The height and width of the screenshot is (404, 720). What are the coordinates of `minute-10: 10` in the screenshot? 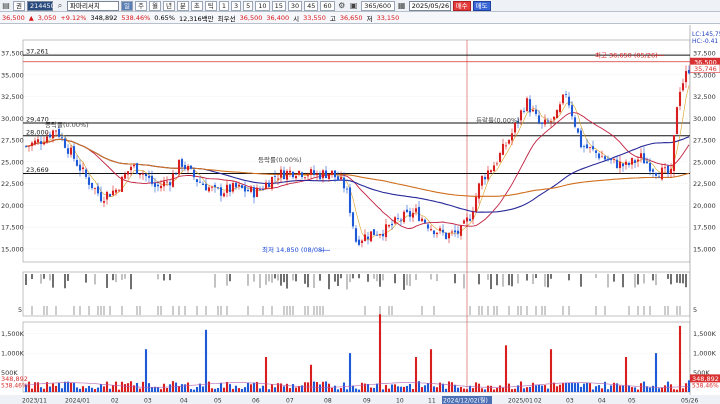 It's located at (262, 5).